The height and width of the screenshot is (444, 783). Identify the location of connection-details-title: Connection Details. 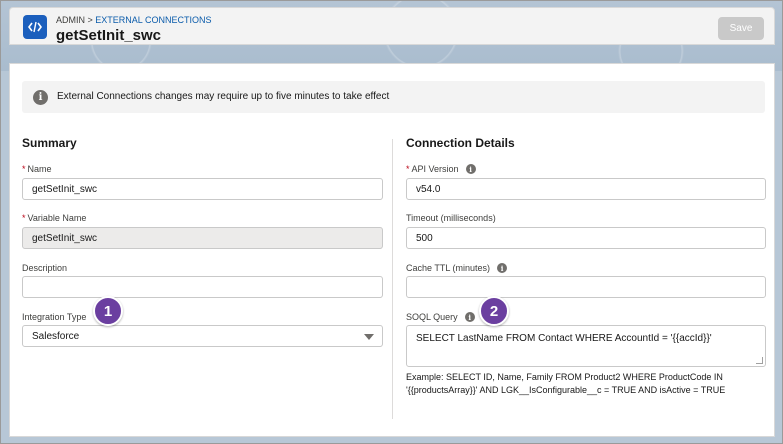
(460, 143).